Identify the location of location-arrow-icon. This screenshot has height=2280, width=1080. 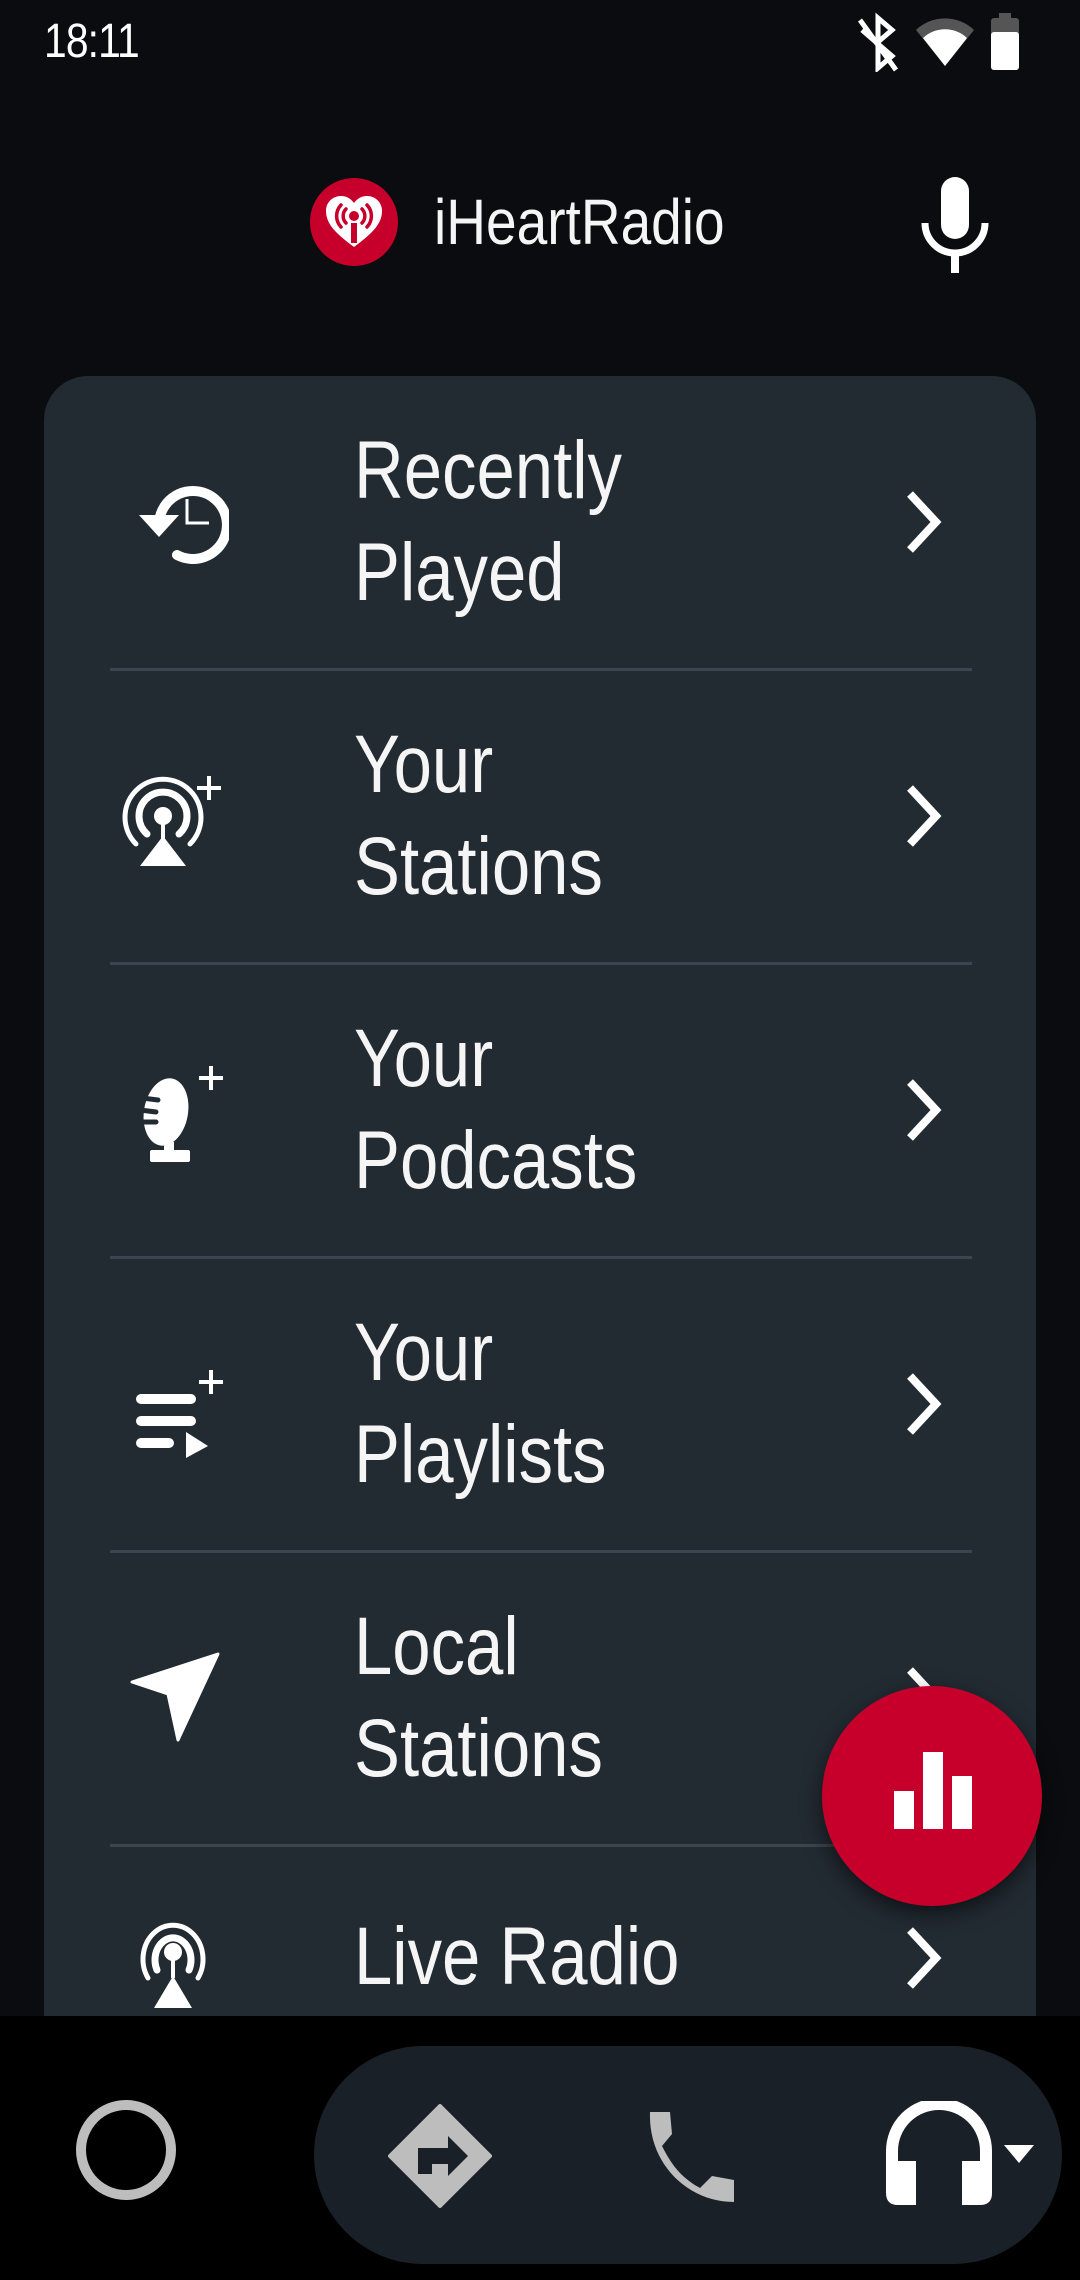
(174, 1698).